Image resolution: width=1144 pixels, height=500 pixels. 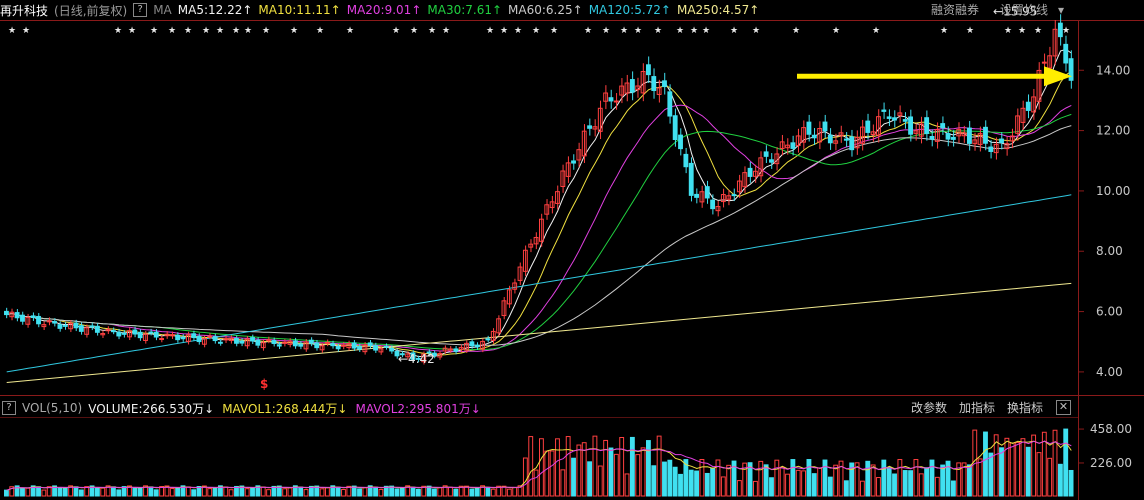 I want to click on switch-indicator-button: 换指标, so click(x=1025, y=408).